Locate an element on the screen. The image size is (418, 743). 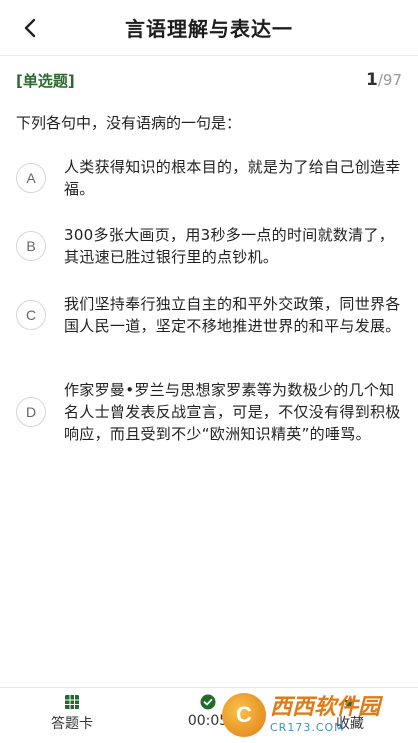
page-title: 言语理解与表达一 is located at coordinates (209, 29).